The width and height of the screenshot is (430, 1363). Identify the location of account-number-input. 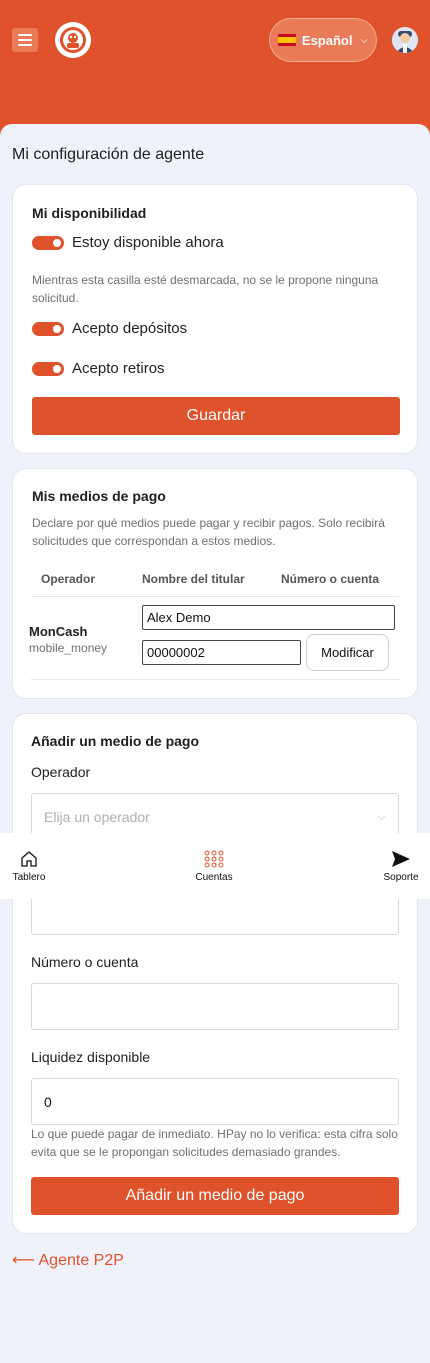
(221, 652).